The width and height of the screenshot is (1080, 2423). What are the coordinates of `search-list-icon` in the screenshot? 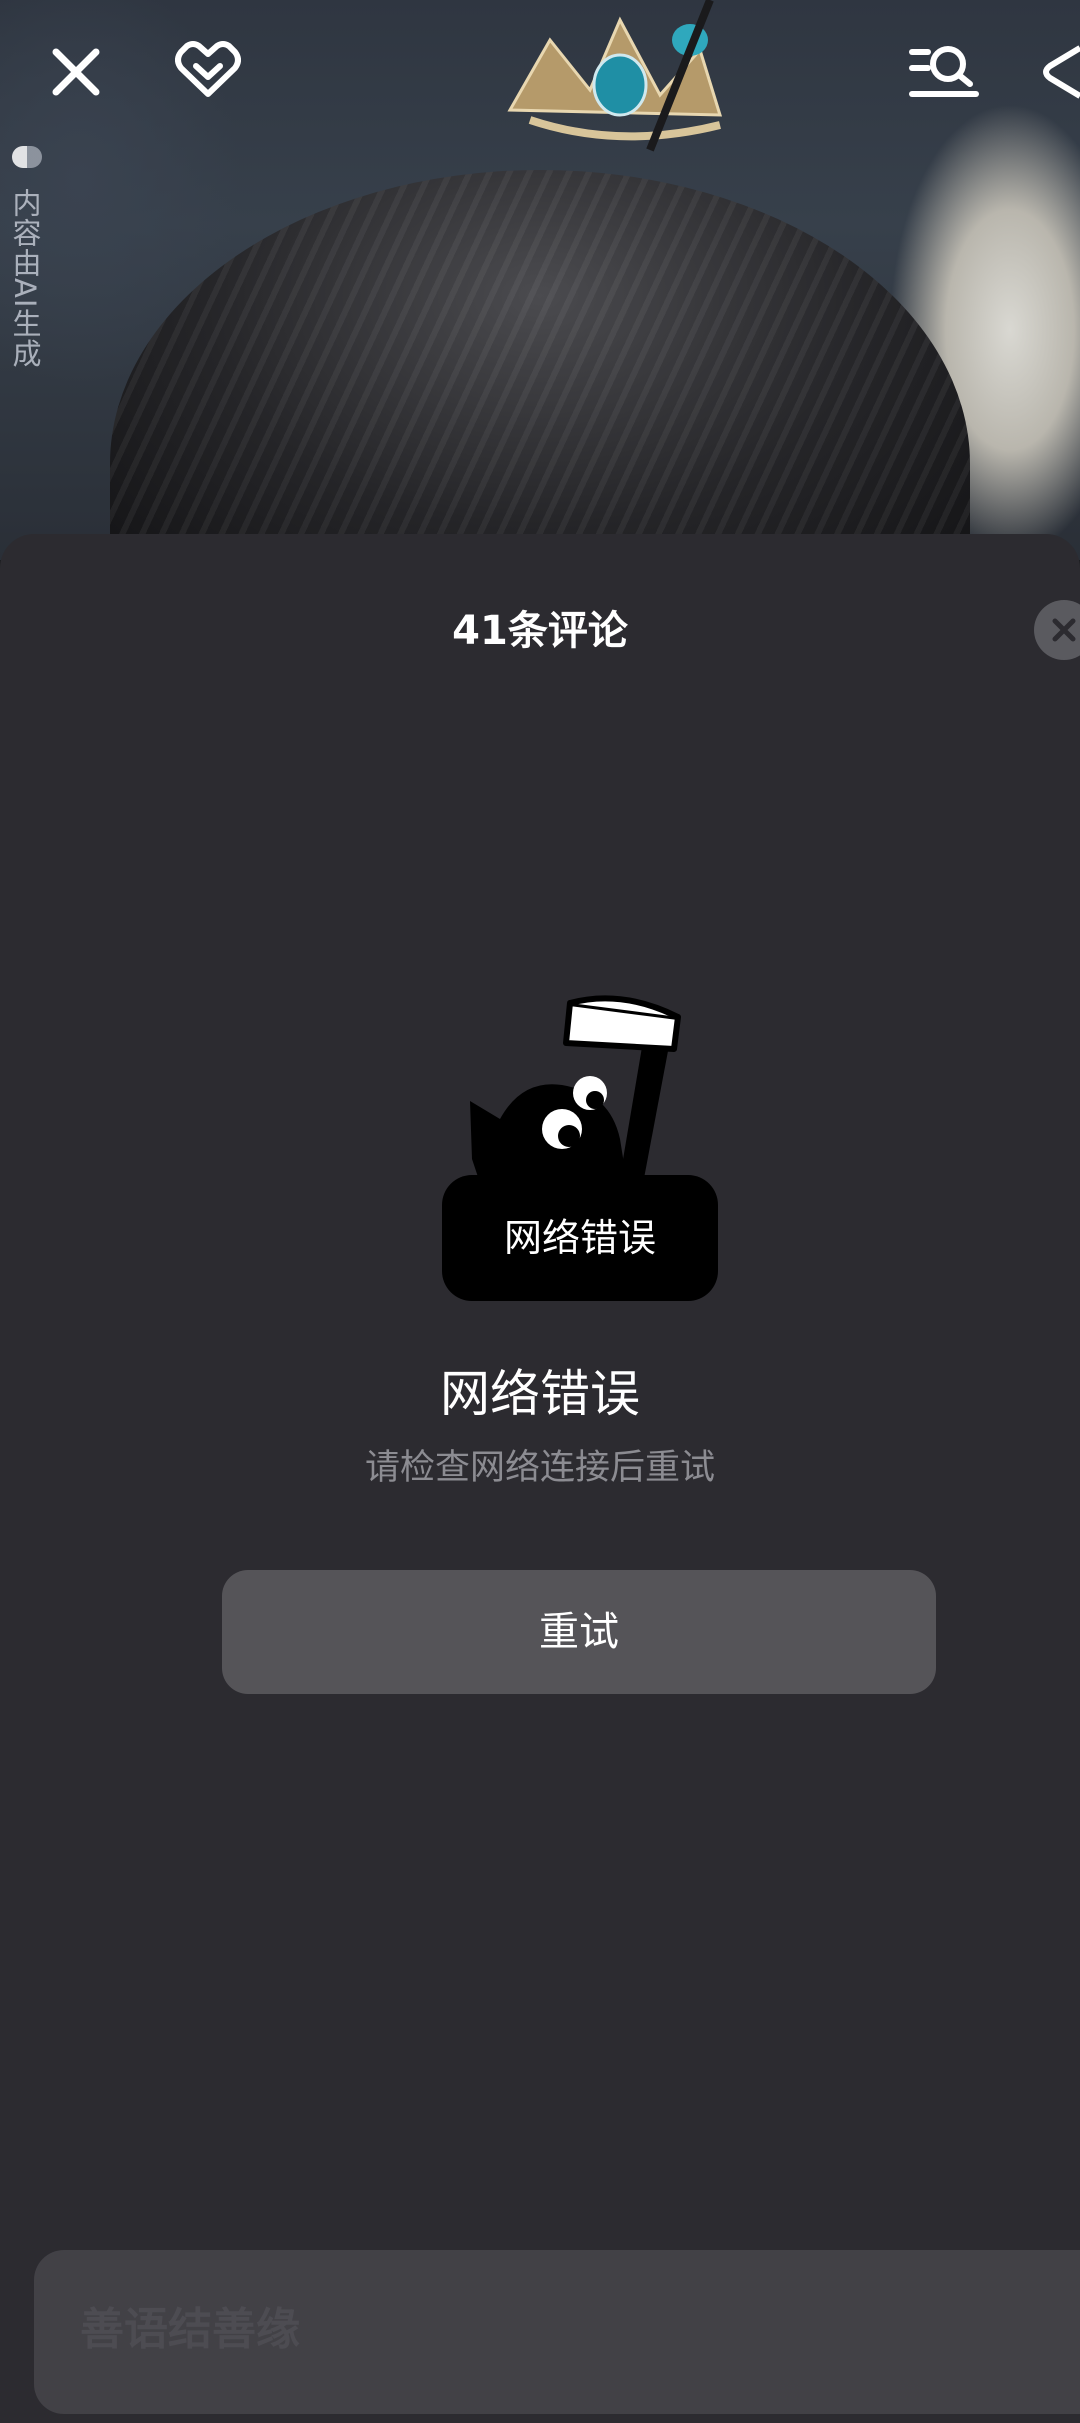 It's located at (944, 71).